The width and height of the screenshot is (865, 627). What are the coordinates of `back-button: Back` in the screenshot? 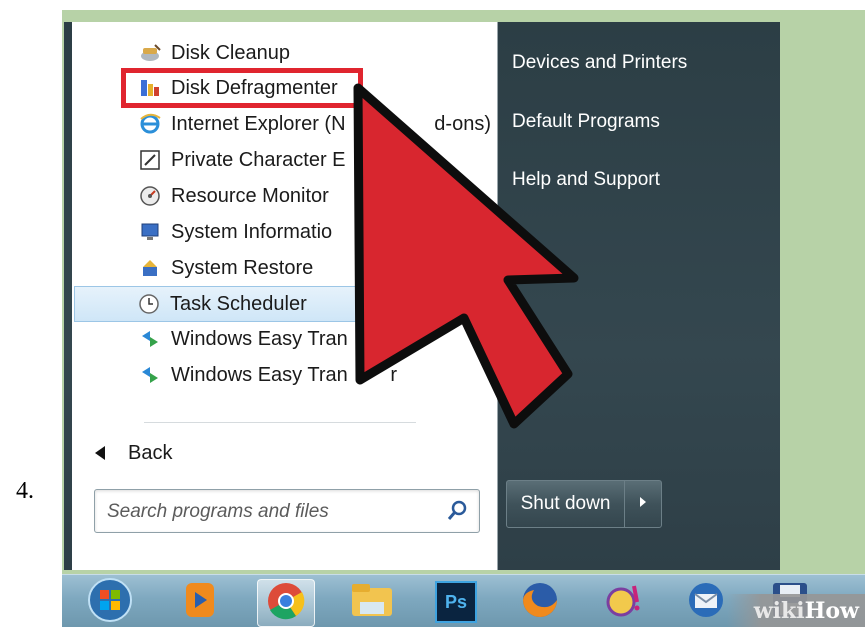 It's located at (222, 453).